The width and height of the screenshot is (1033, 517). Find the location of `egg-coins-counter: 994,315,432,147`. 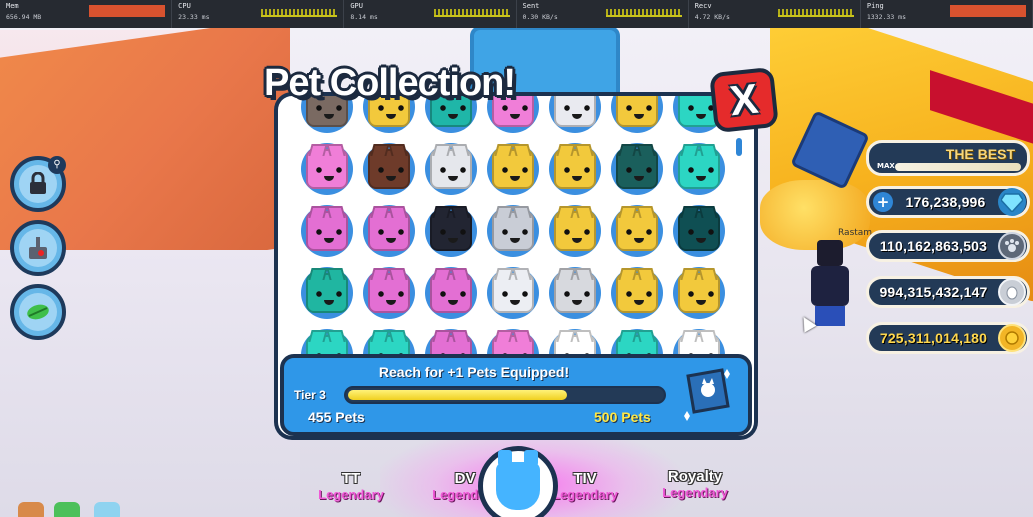

egg-coins-counter: 994,315,432,147 is located at coordinates (948, 292).